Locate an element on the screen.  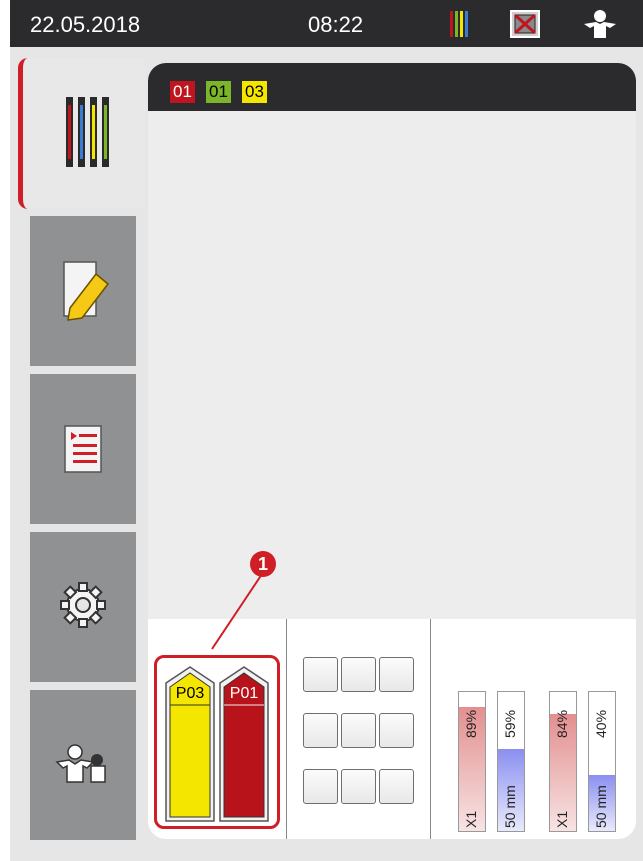
gear-icon is located at coordinates (83, 605).